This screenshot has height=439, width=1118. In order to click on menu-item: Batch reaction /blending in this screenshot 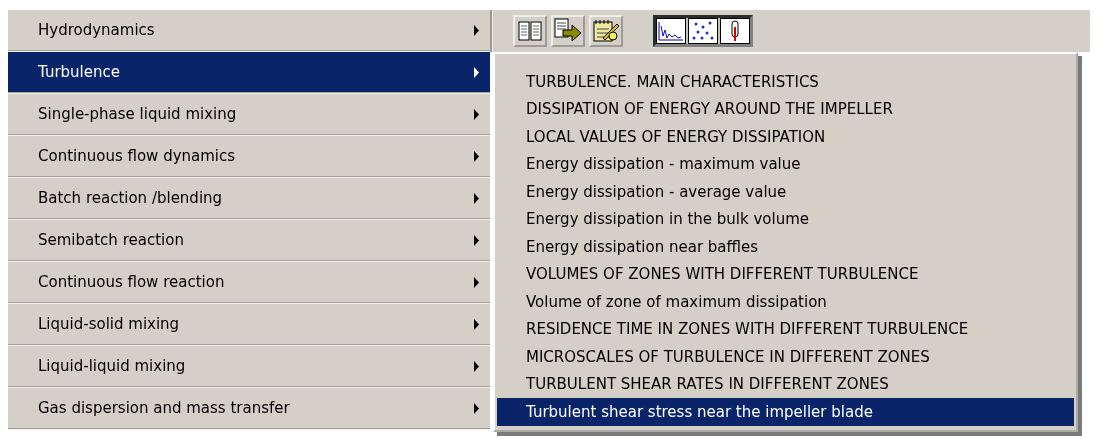, I will do `click(249, 199)`.